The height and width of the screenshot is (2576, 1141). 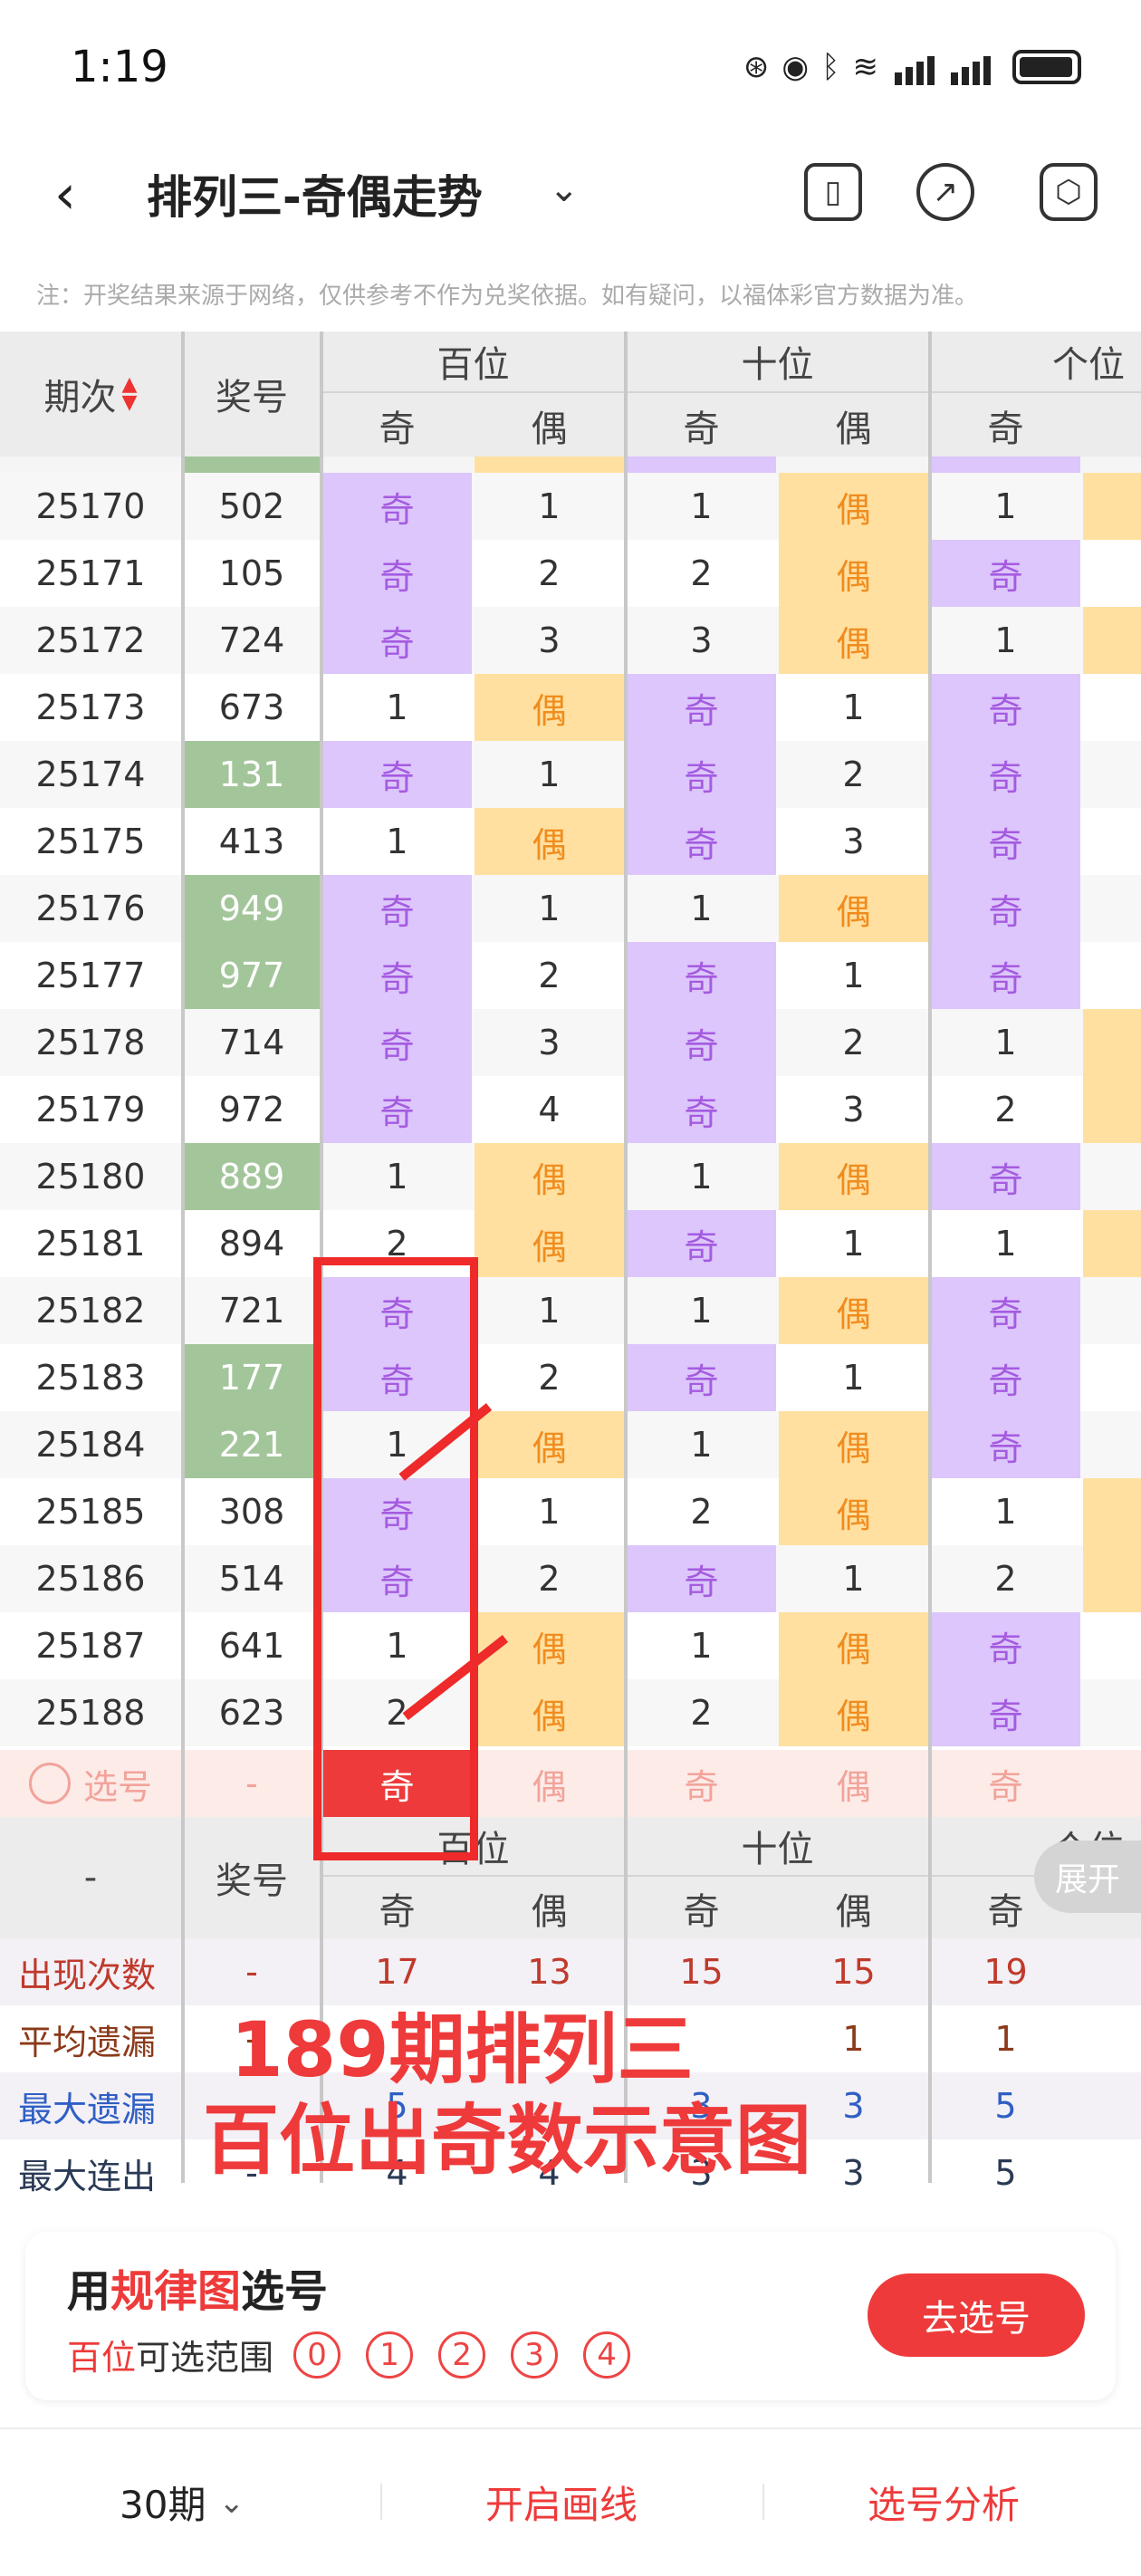 I want to click on periods-selector: 30期 ⌄, so click(x=182, y=2502).